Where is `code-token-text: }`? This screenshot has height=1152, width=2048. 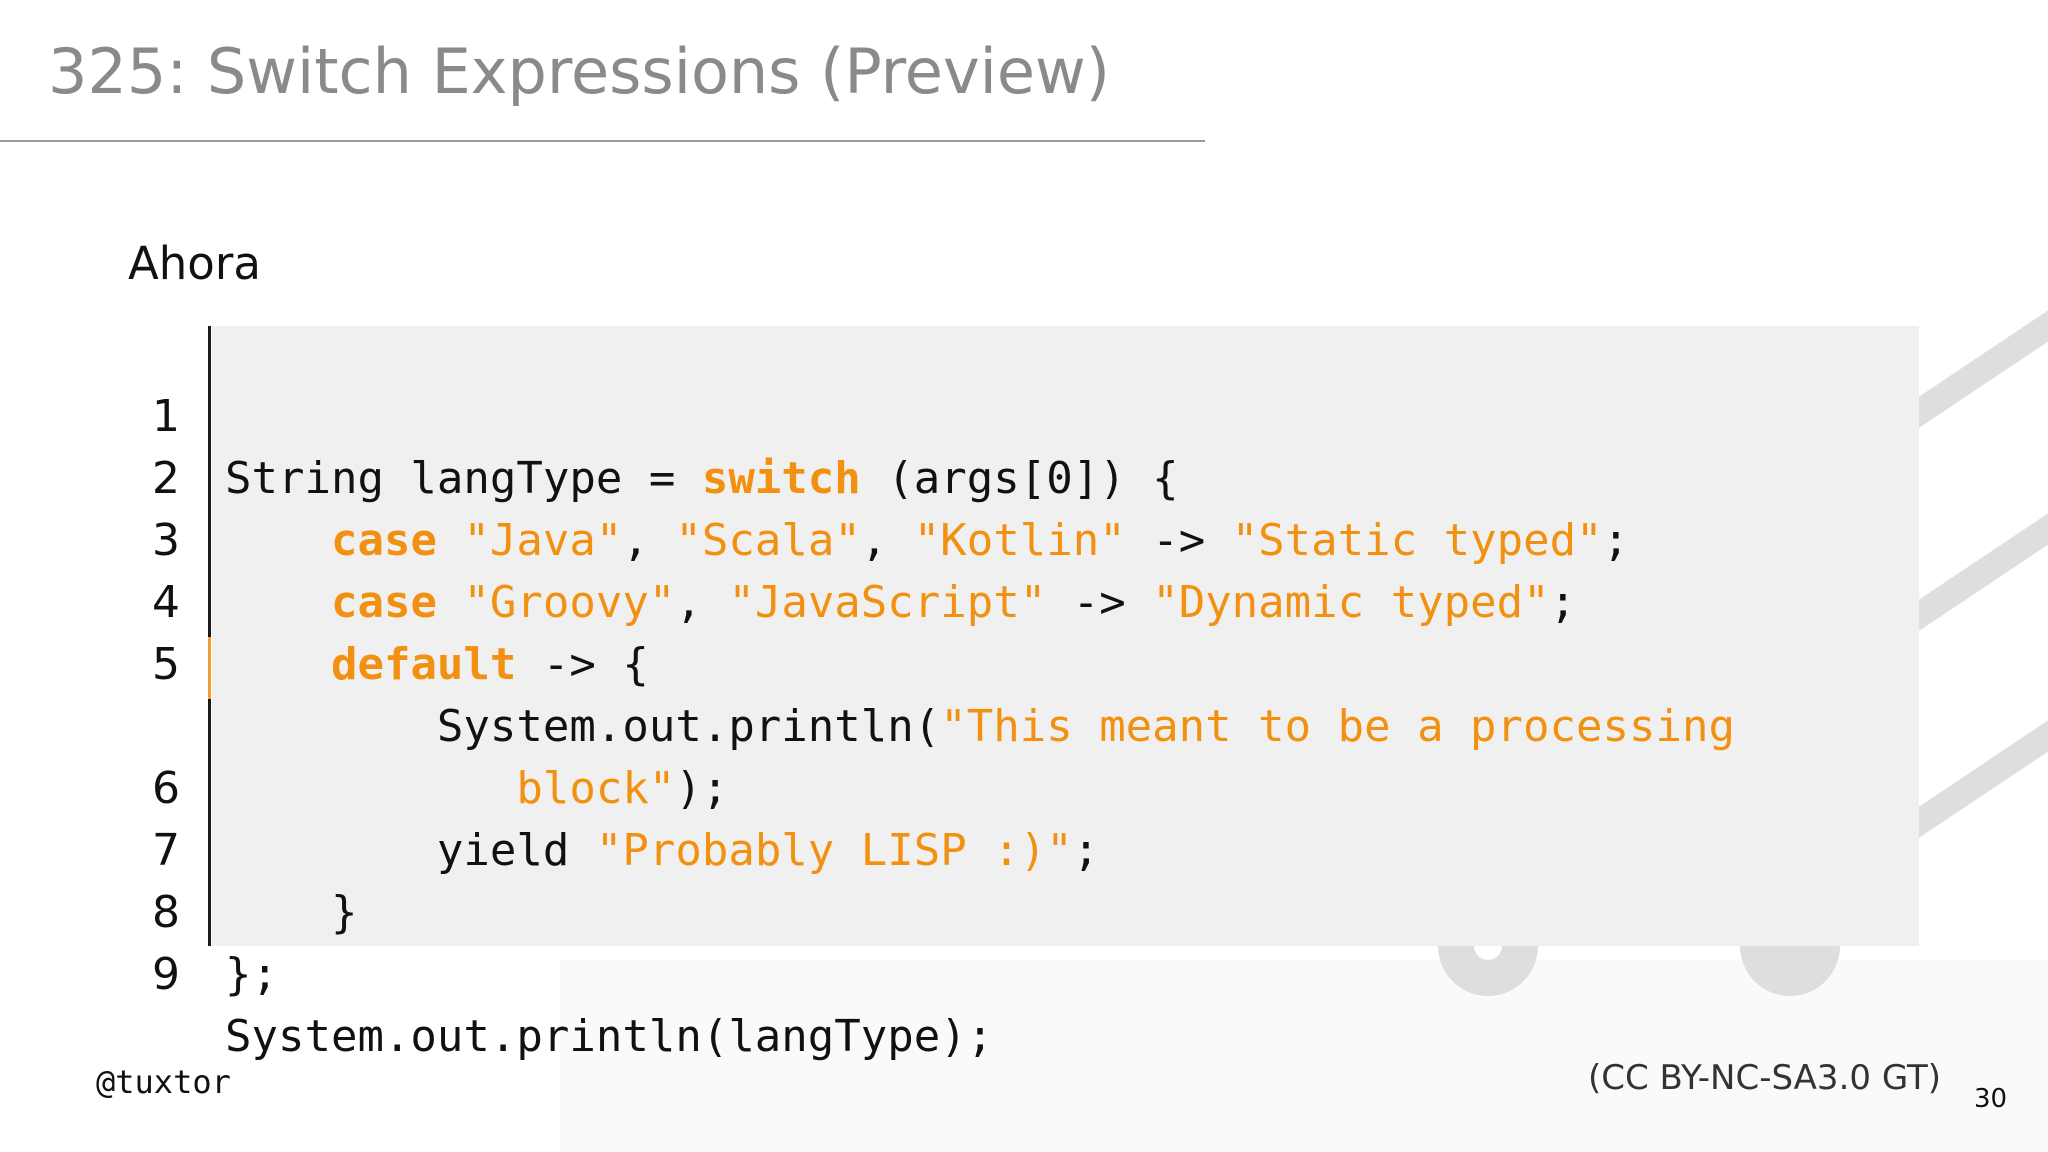 code-token-text: } is located at coordinates (291, 912).